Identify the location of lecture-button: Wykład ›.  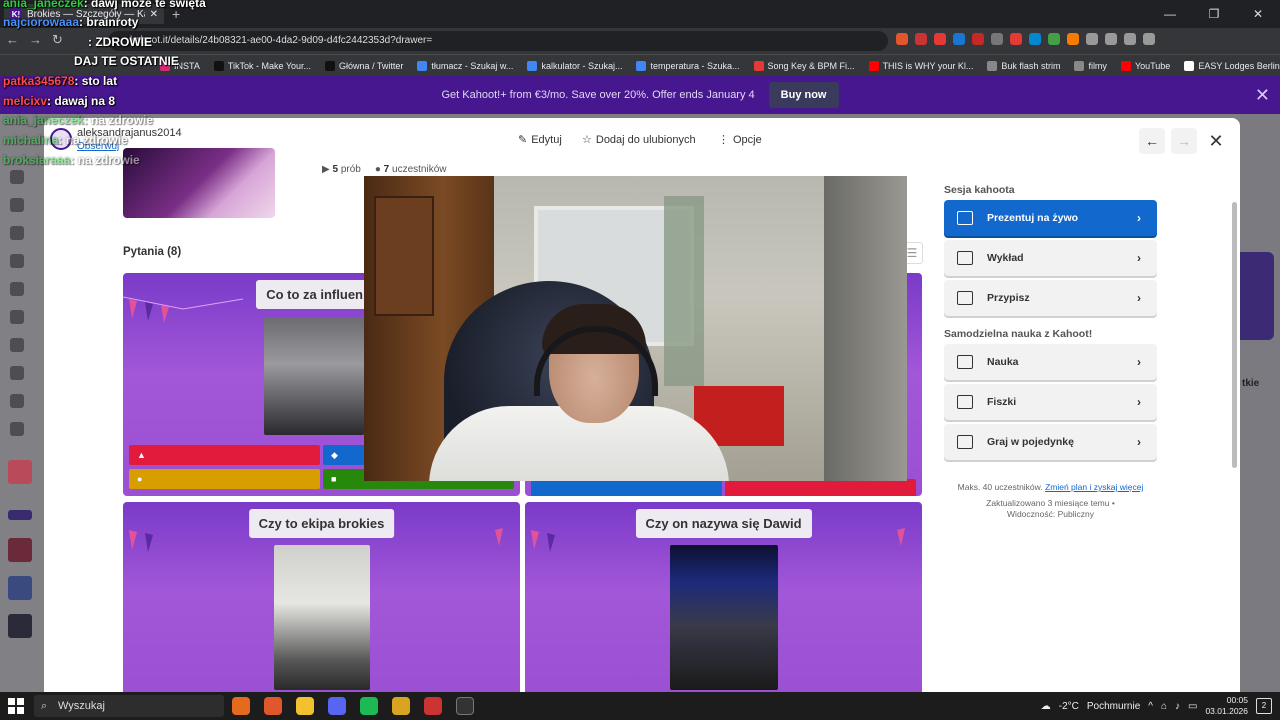
(1050, 258).